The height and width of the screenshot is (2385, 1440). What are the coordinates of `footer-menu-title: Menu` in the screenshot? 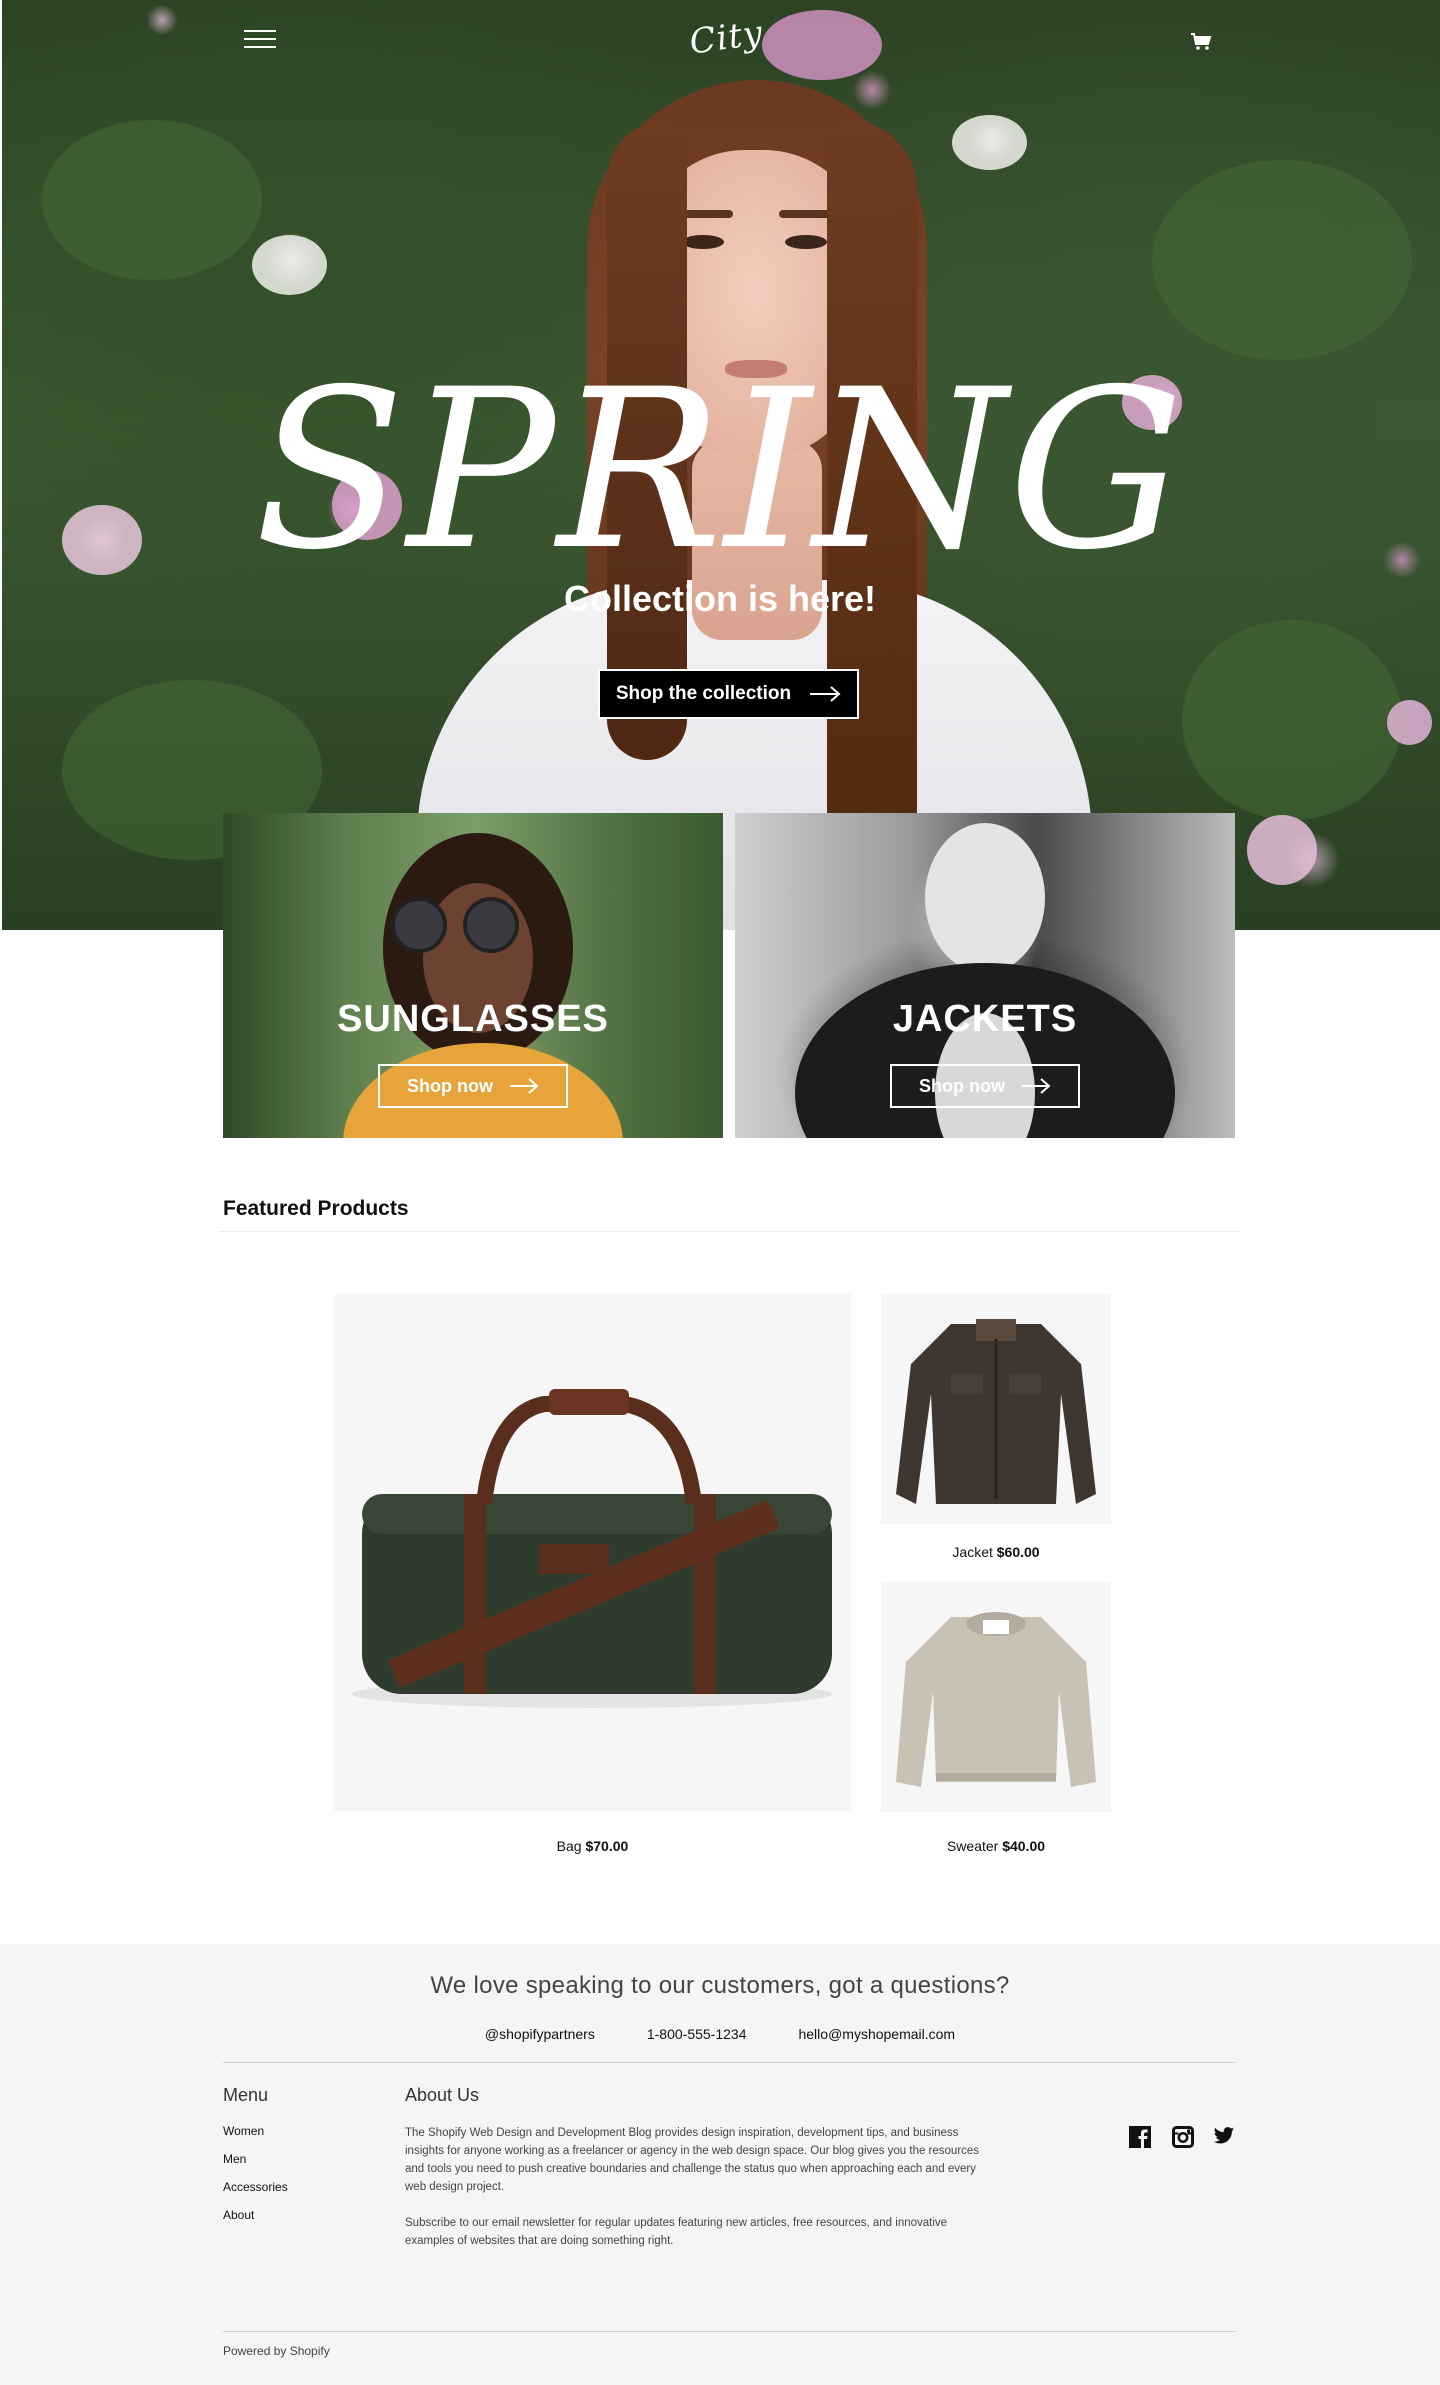 It's located at (246, 2095).